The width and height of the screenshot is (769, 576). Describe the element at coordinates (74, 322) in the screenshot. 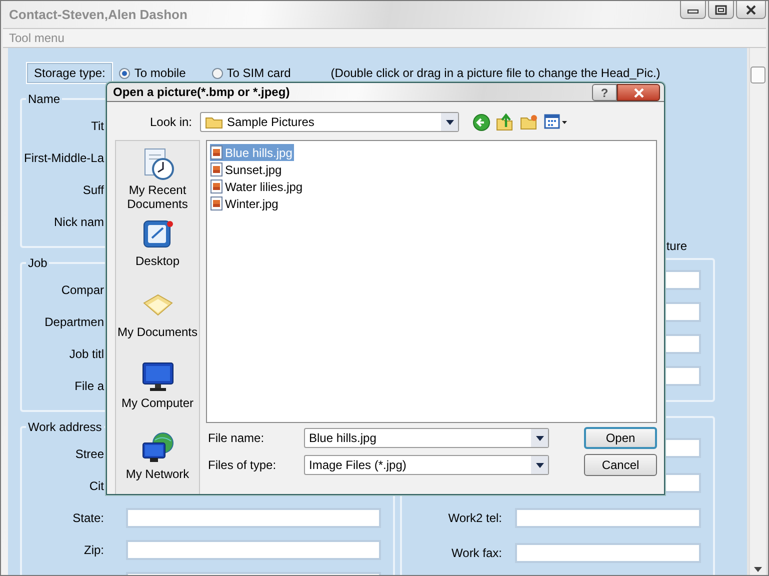

I see `field-label: Departmen` at that location.